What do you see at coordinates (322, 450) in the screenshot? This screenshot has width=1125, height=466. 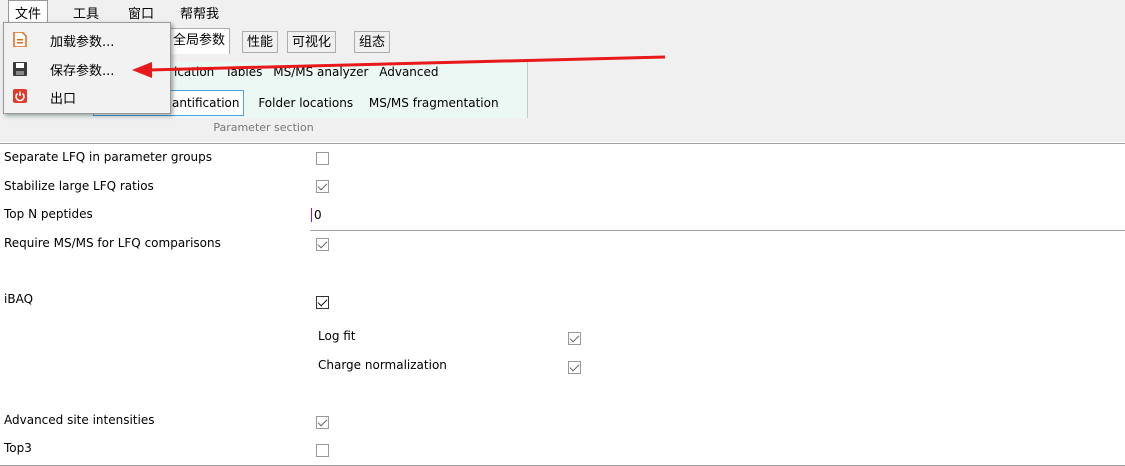 I see `top3-checkbox` at bounding box center [322, 450].